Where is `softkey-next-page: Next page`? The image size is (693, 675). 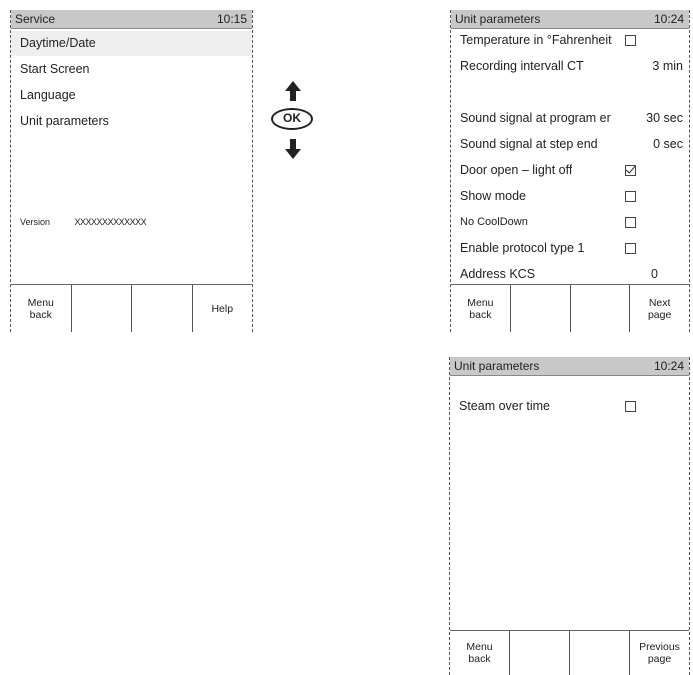 softkey-next-page: Next page is located at coordinates (659, 308).